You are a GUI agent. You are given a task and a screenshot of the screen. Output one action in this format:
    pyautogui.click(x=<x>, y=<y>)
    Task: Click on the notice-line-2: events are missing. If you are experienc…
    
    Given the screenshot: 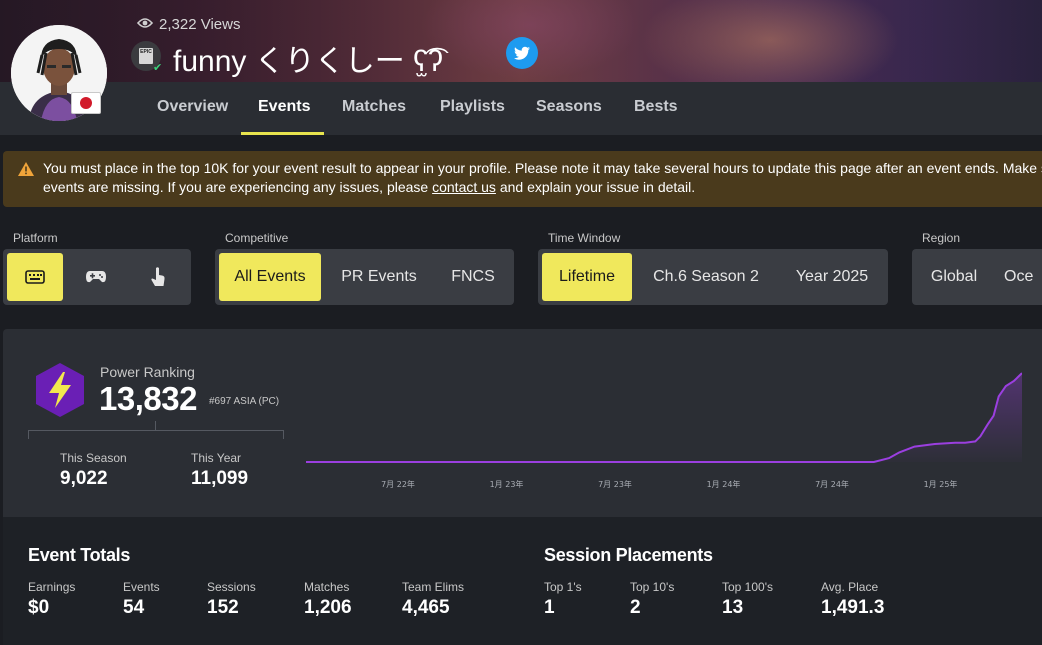 What is the action you would take?
    pyautogui.click(x=238, y=187)
    